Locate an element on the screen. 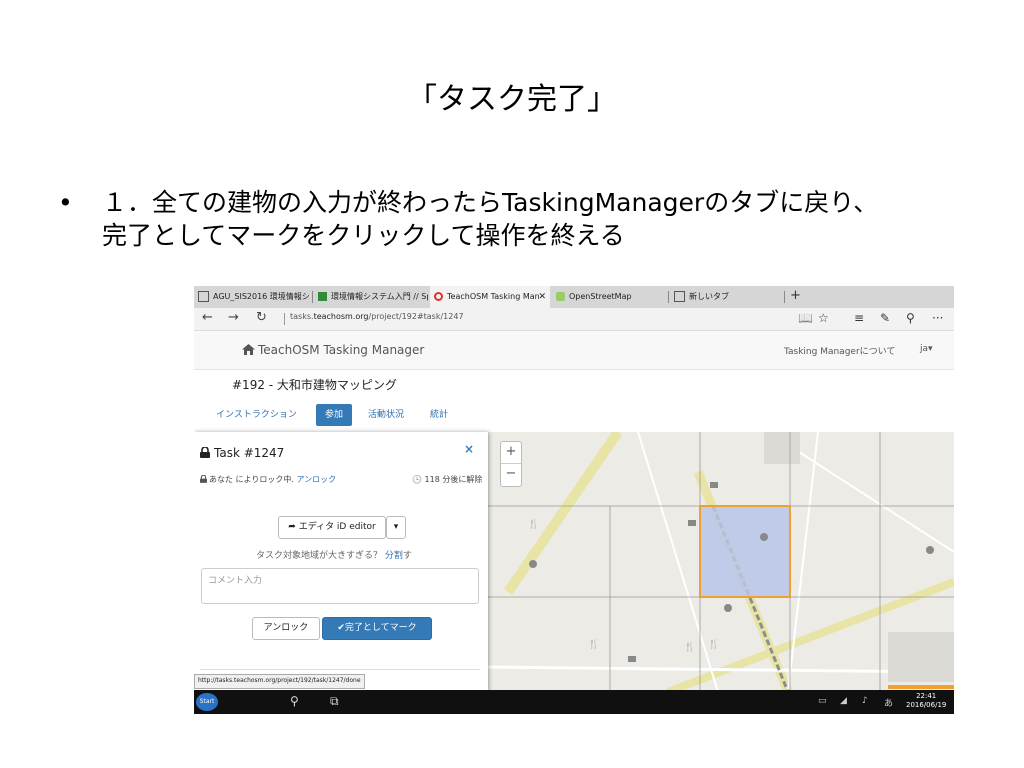 This screenshot has width=1024, height=768. clock-date: 2016/06/19 is located at coordinates (926, 705).